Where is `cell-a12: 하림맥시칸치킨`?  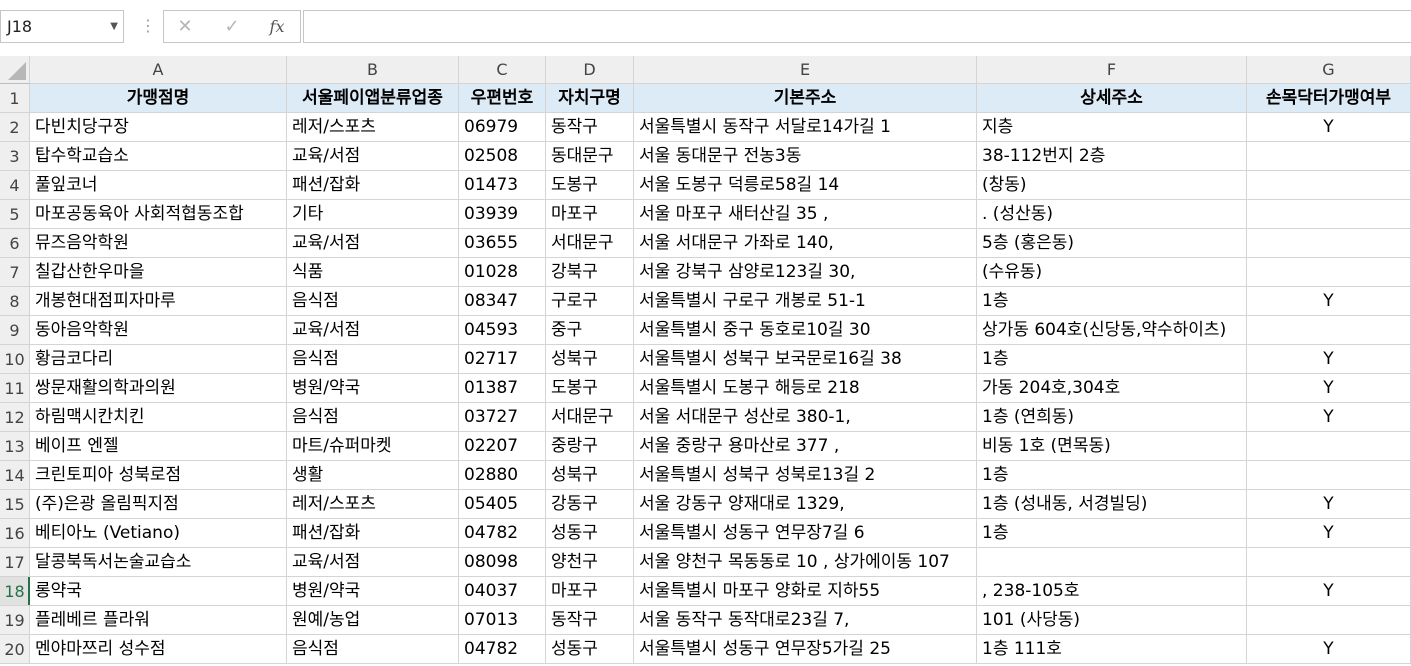 cell-a12: 하림맥시칸치킨 is located at coordinates (158, 417).